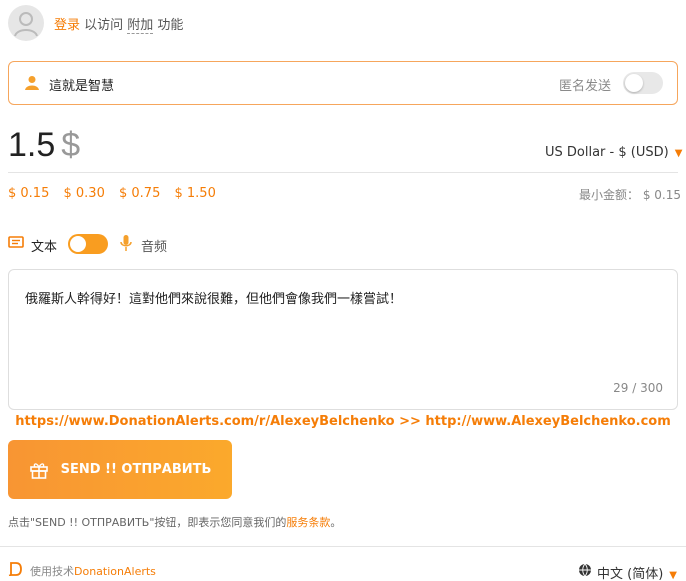  Describe the element at coordinates (136, 469) in the screenshot. I see `send-button-label: SEND !! ОТПРАВИТЬ` at that location.